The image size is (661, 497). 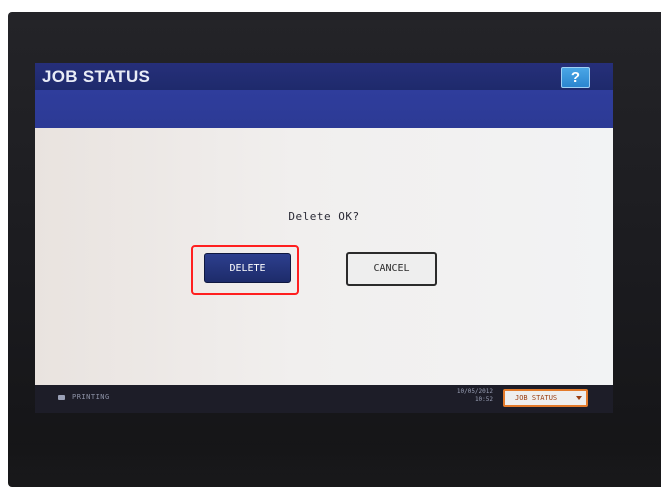 What do you see at coordinates (96, 76) in the screenshot?
I see `page-title: JOB STATUS` at bounding box center [96, 76].